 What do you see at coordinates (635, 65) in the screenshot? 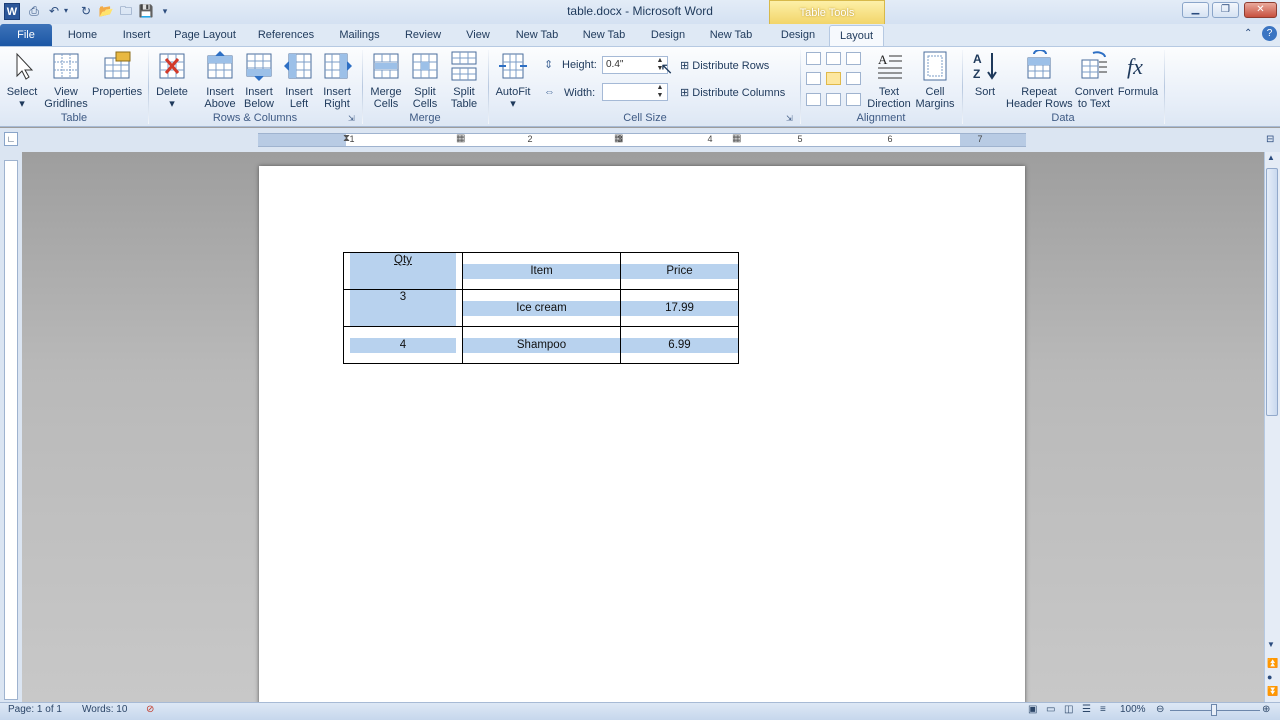
I see `height-spinner: 0.4" ▲ ▼` at bounding box center [635, 65].